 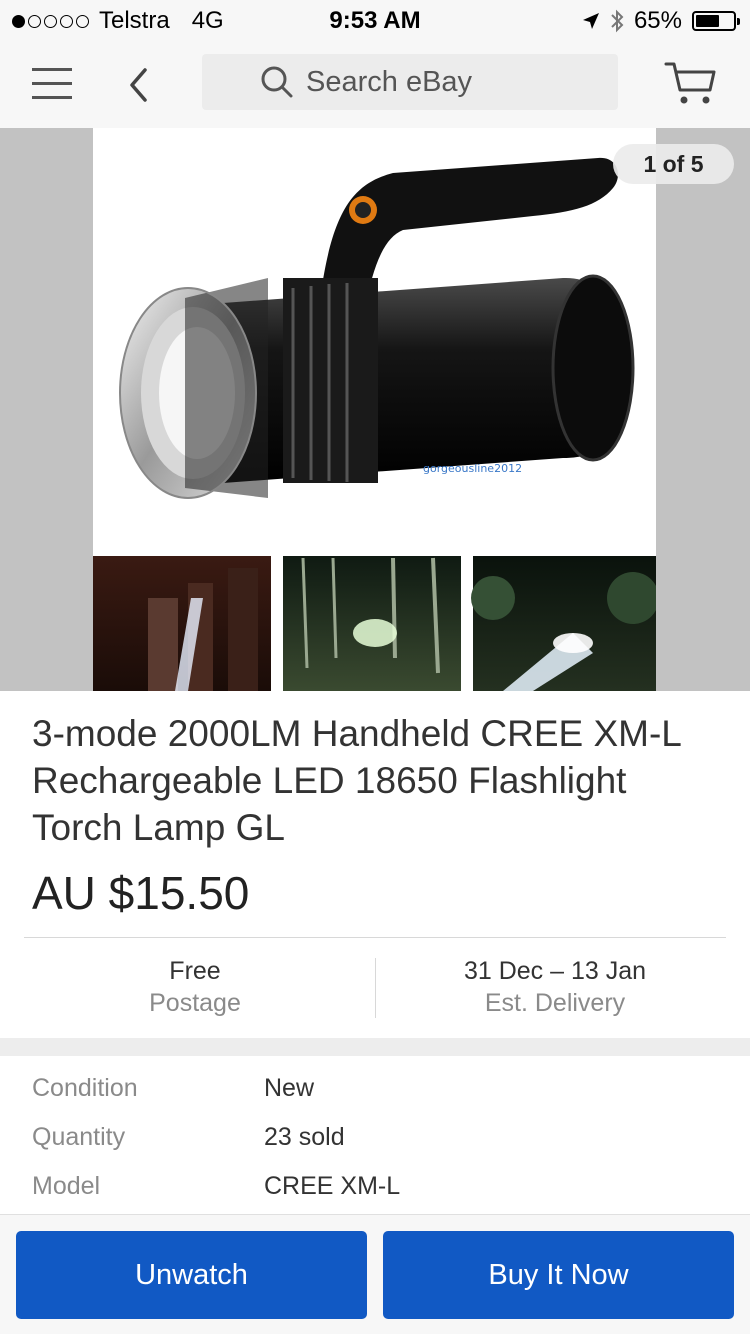 What do you see at coordinates (195, 987) in the screenshot?
I see `postage-info: Free Postage` at bounding box center [195, 987].